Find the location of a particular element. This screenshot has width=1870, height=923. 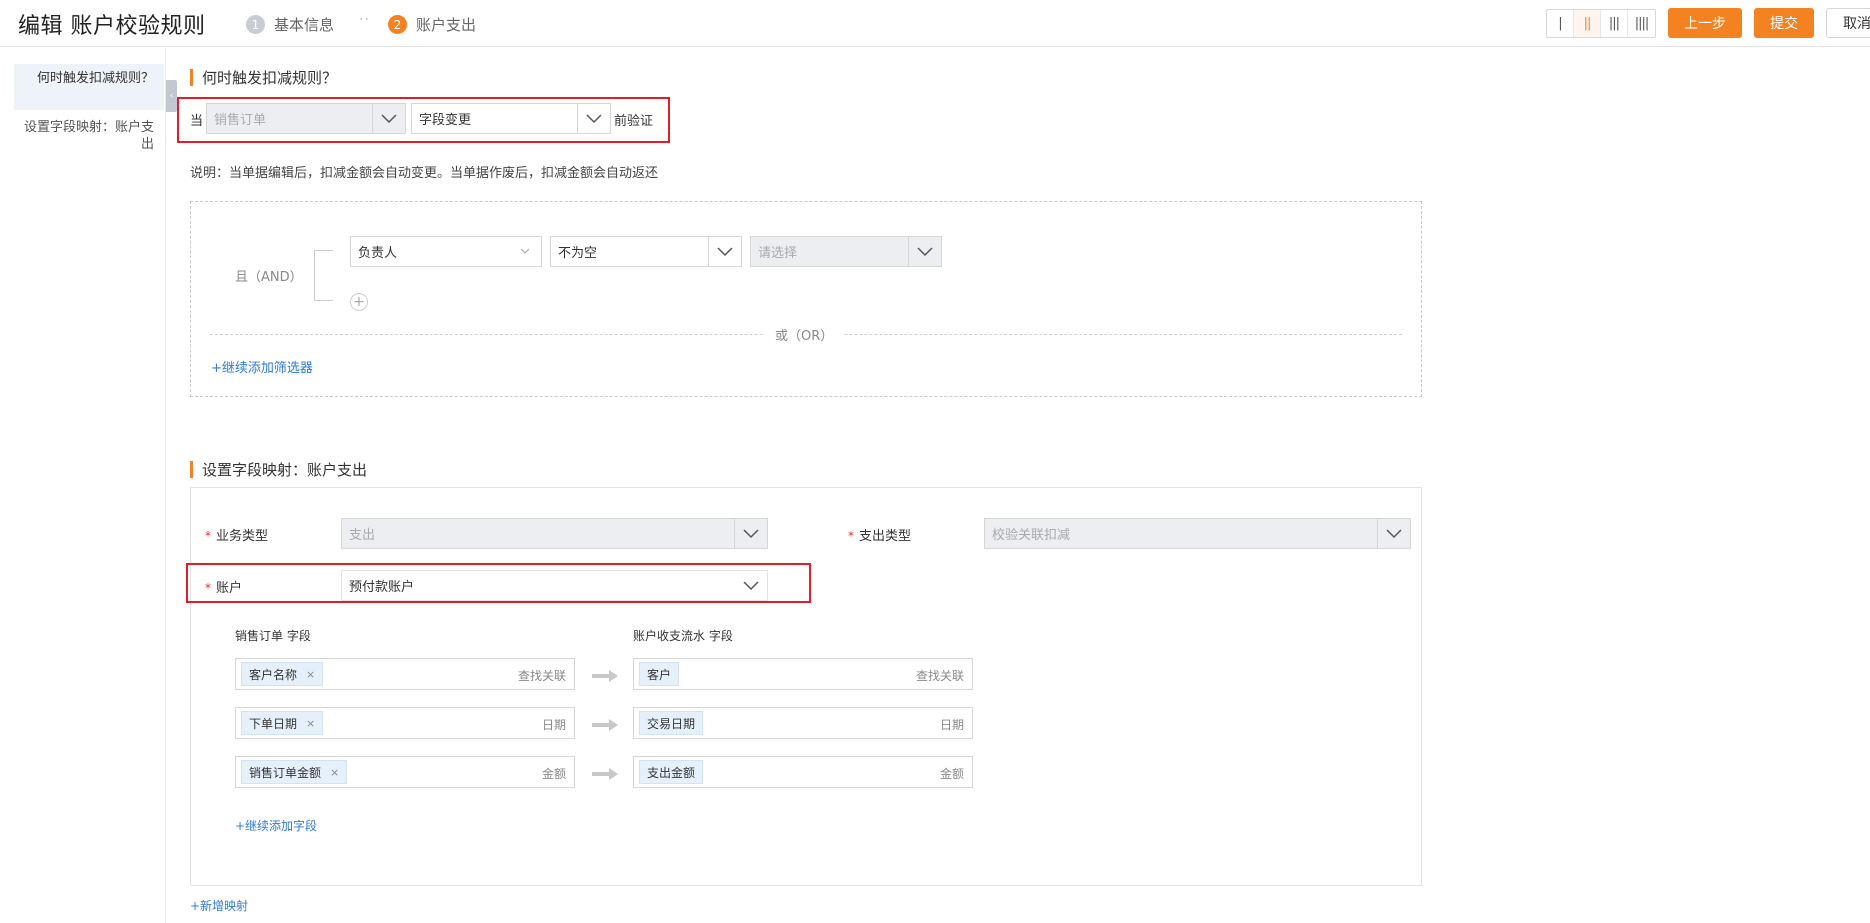

step-account-expense: 2 账户支出 is located at coordinates (432, 24).